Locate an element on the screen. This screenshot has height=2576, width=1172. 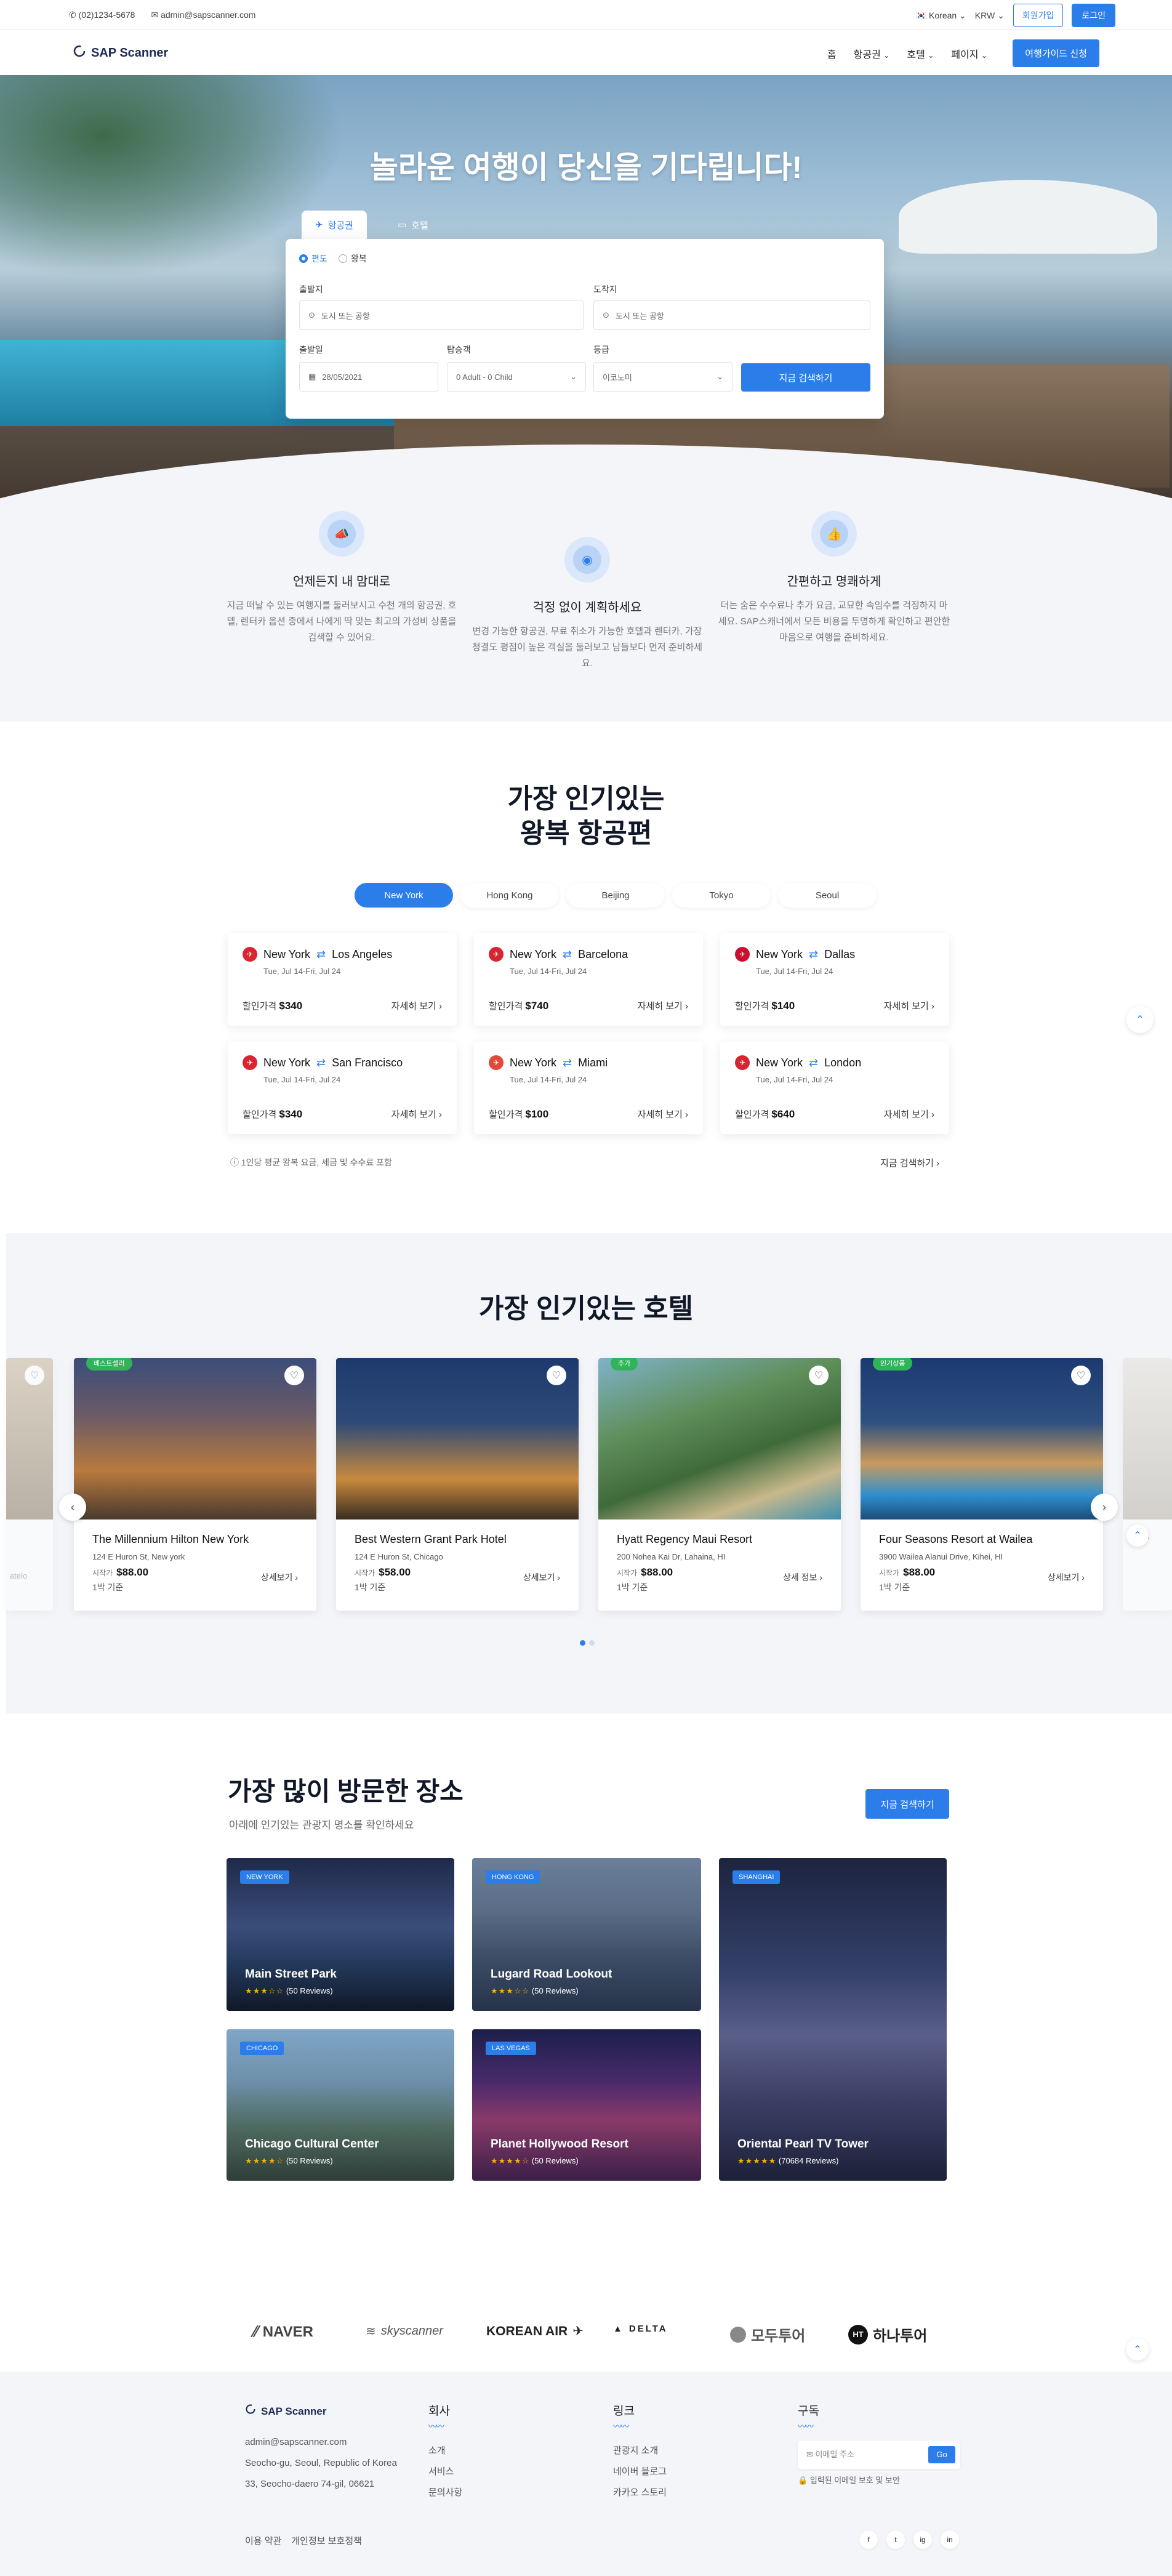
carousel-next-button: › is located at coordinates (1104, 1507).